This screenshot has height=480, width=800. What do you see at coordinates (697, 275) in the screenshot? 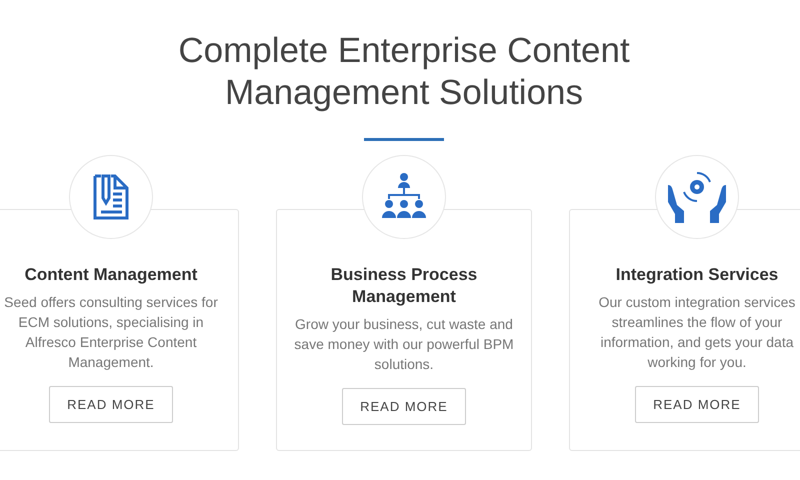
I see `card-title: Integration Services` at bounding box center [697, 275].